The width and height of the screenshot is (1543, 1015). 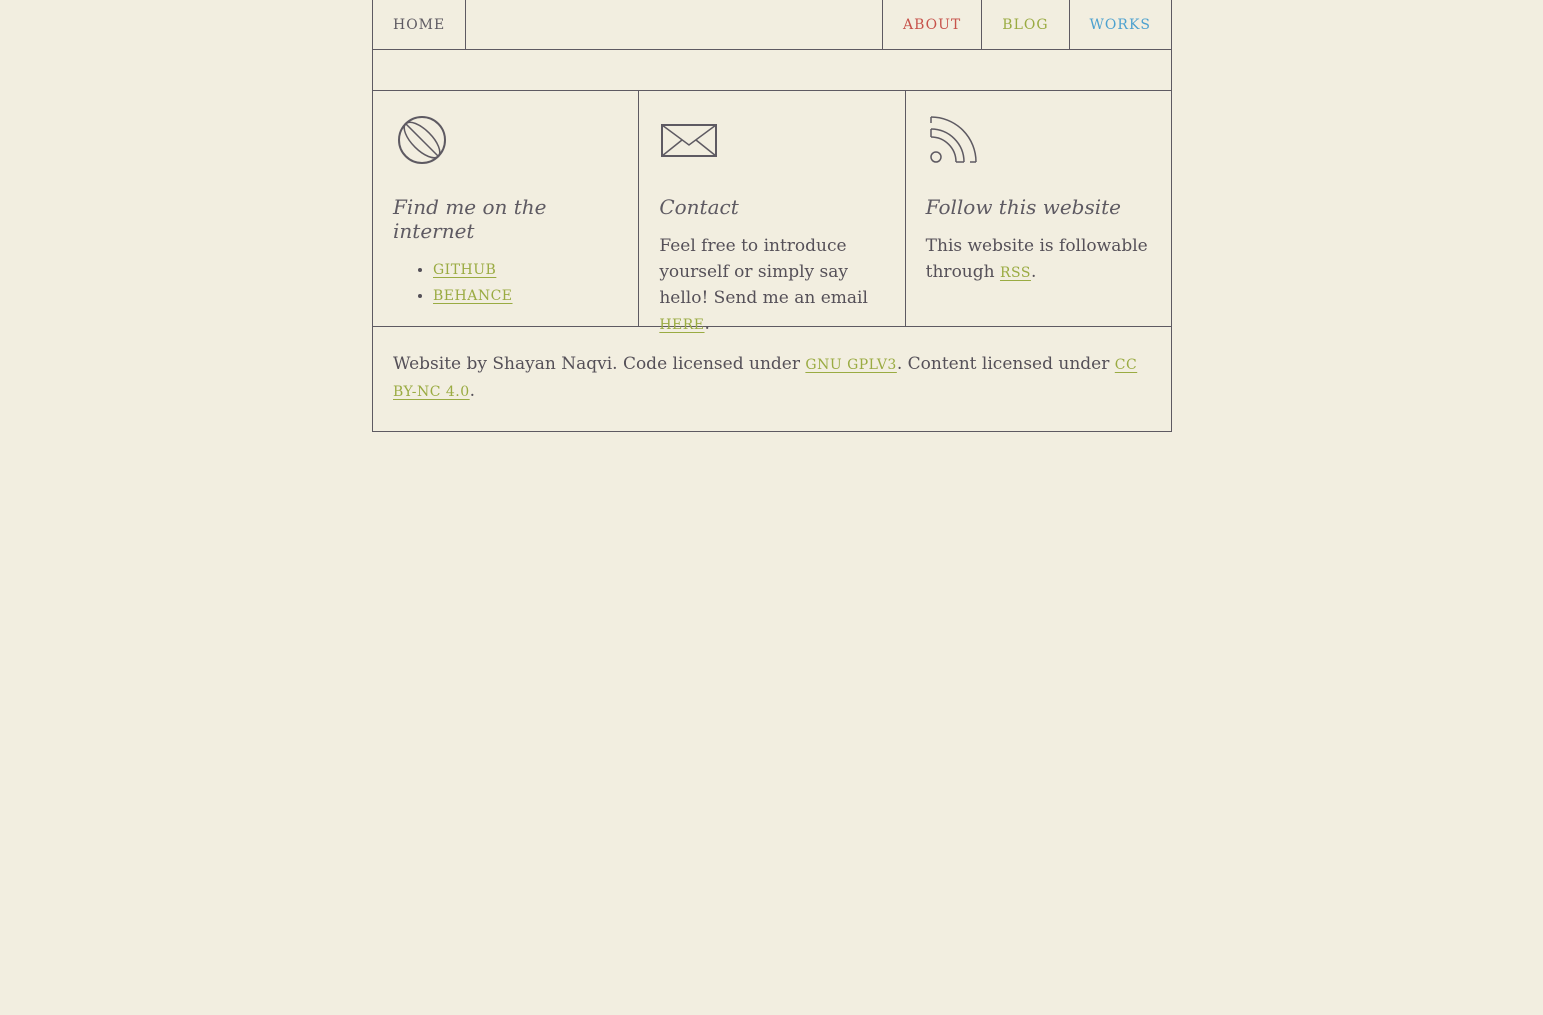 I want to click on contact-panel-title: Contact, so click(x=699, y=207).